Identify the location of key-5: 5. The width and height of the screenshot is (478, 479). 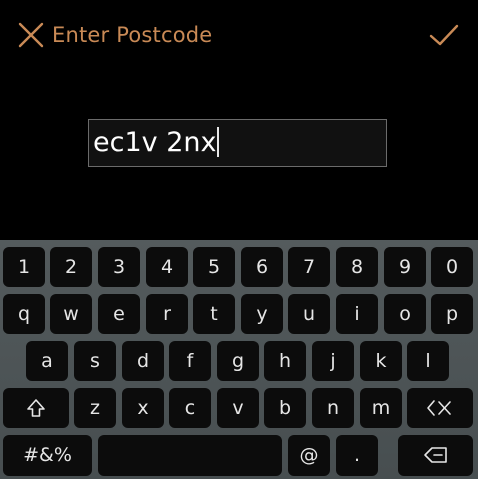
(214, 267).